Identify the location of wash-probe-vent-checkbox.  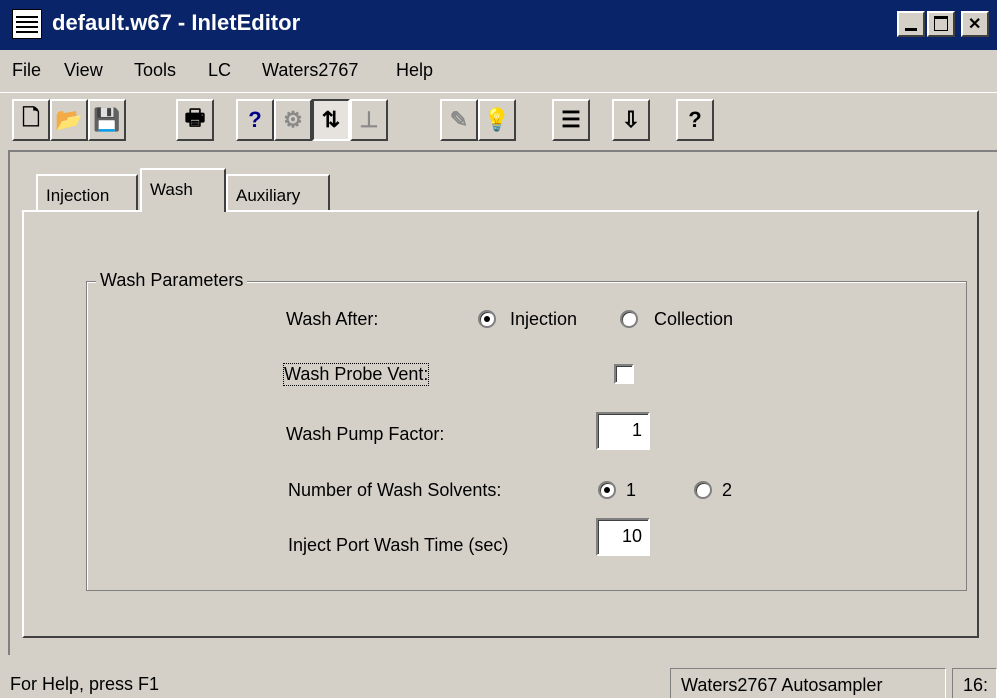
(624, 374).